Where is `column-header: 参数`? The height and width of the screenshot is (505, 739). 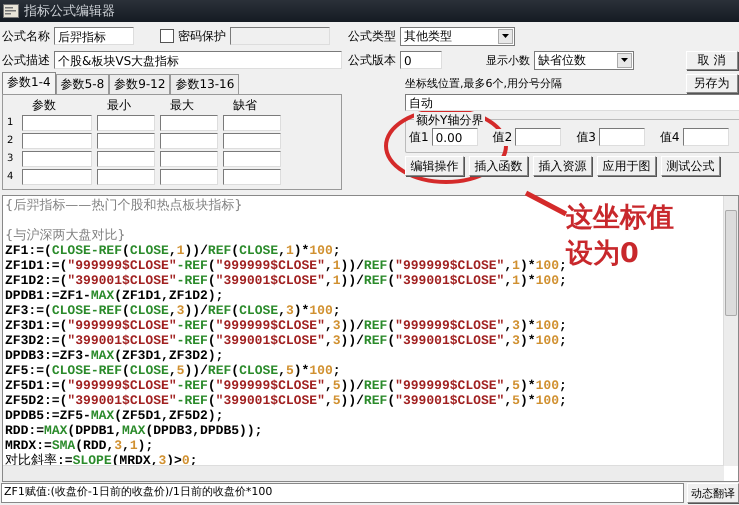
column-header: 参数 is located at coordinates (44, 105).